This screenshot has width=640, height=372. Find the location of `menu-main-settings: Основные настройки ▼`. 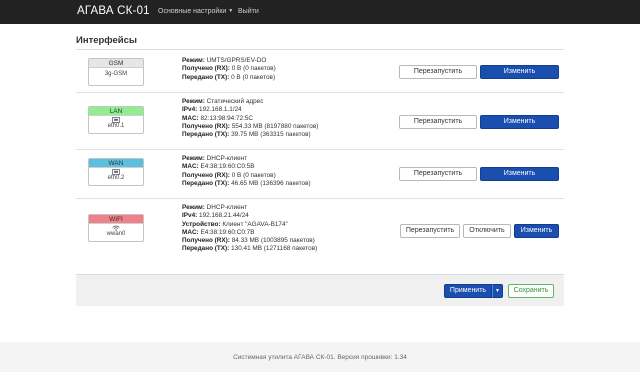

menu-main-settings: Основные настройки ▼ is located at coordinates (195, 11).